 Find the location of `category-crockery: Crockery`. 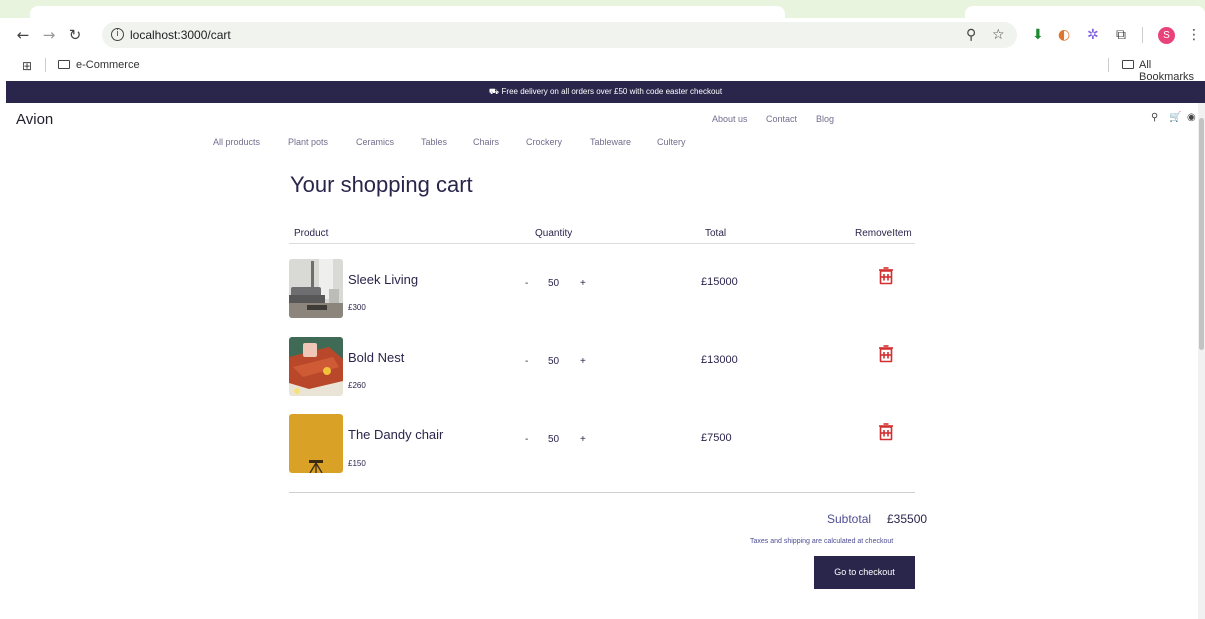

category-crockery: Crockery is located at coordinates (544, 142).